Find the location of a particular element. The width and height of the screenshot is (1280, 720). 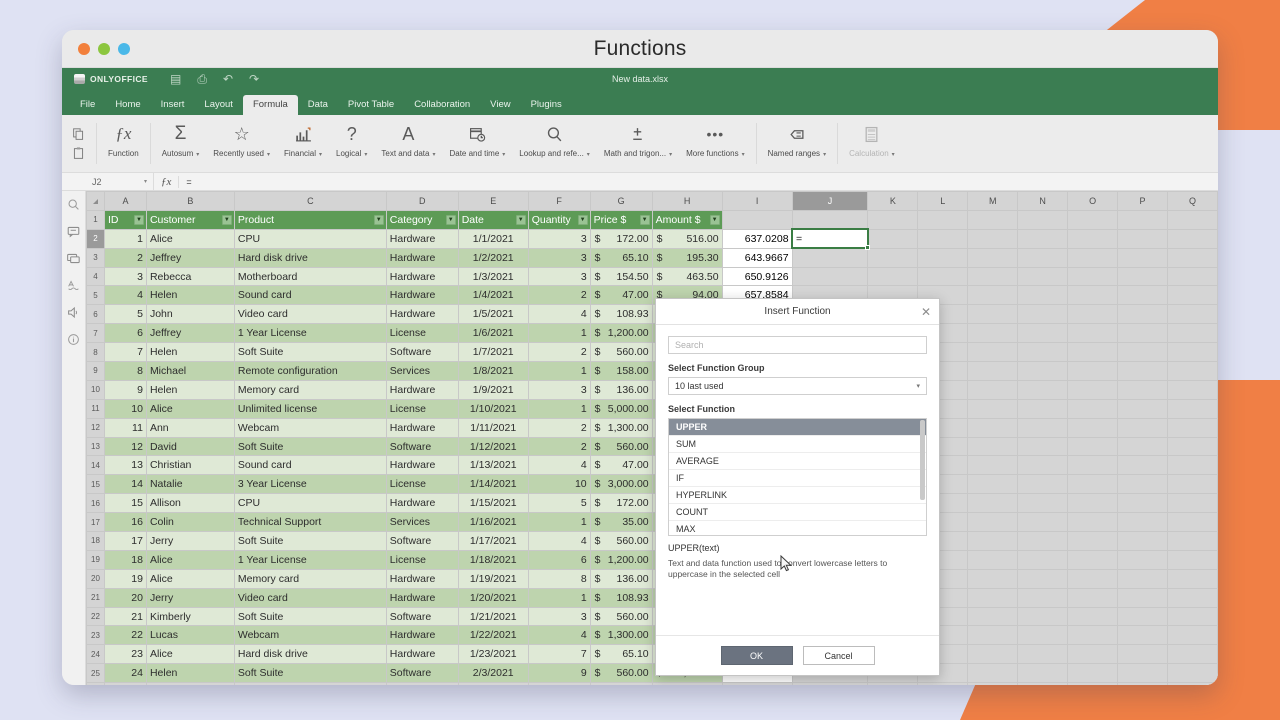

cell-a17: 16 is located at coordinates (125, 522).